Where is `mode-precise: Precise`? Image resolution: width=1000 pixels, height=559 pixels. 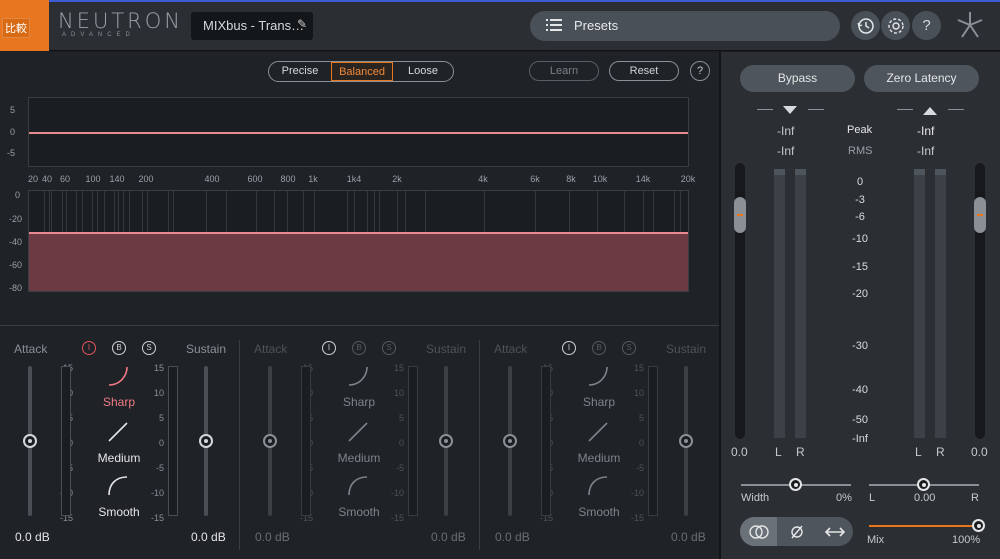 mode-precise: Precise is located at coordinates (300, 71).